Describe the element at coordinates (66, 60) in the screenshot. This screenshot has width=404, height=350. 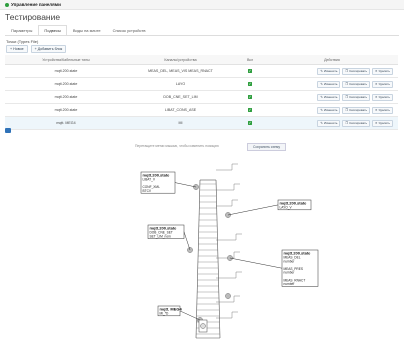
I see `col-header-device: Устройства/Кабельные типы` at that location.